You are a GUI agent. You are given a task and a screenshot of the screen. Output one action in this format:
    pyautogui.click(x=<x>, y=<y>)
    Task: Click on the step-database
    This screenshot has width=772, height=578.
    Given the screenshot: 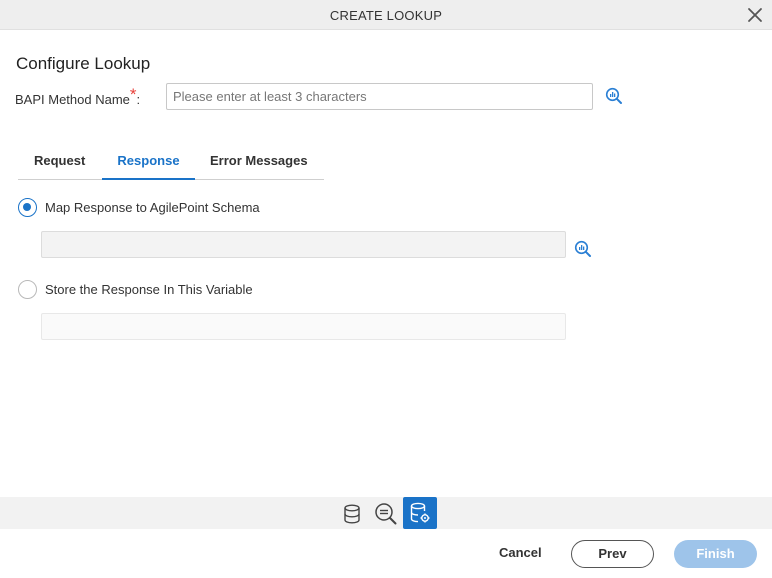 What is the action you would take?
    pyautogui.click(x=352, y=514)
    